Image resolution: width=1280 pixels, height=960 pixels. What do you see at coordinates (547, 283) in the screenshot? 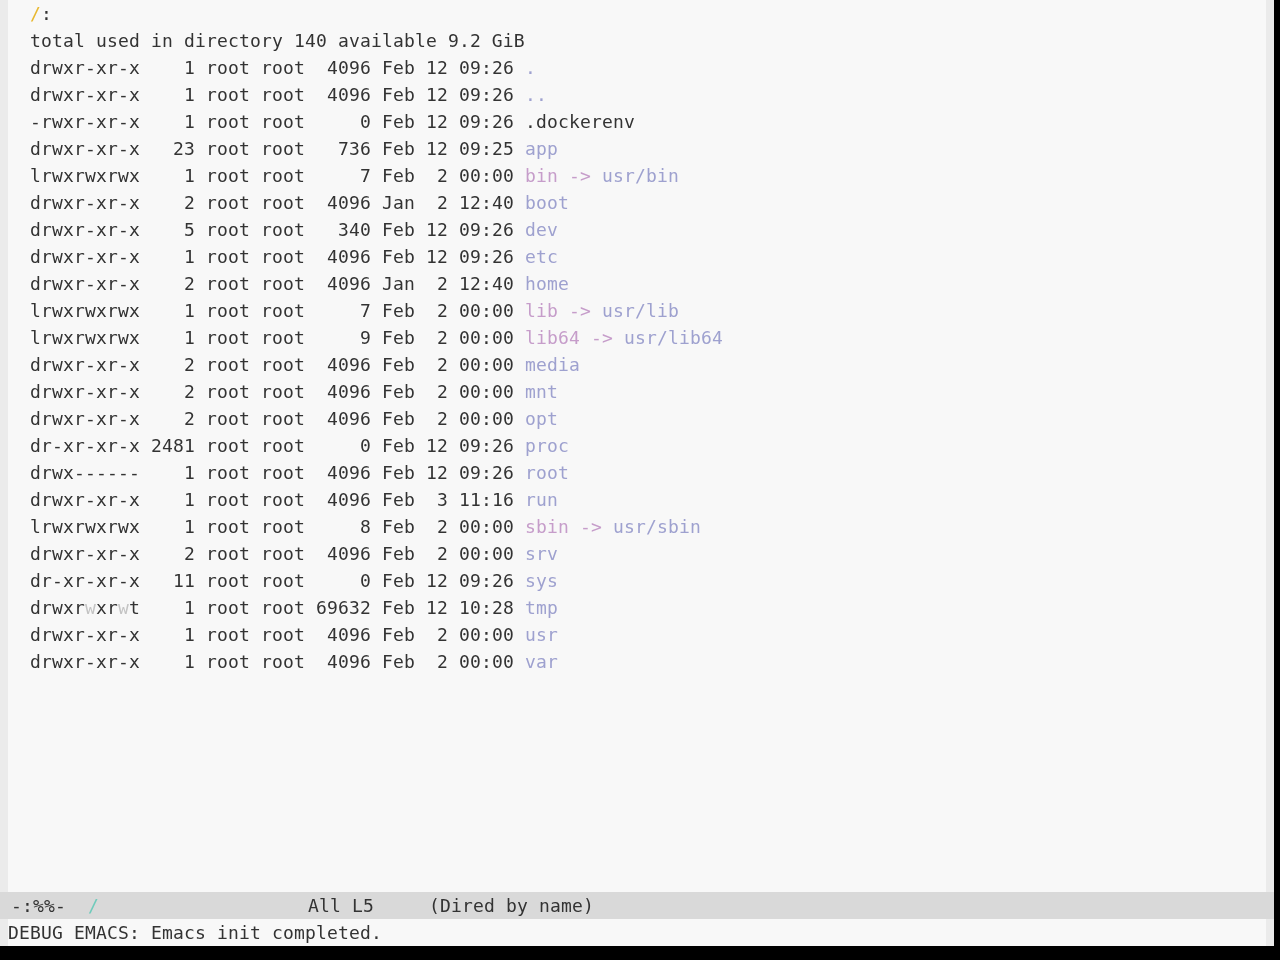
I see `directory-name: home` at bounding box center [547, 283].